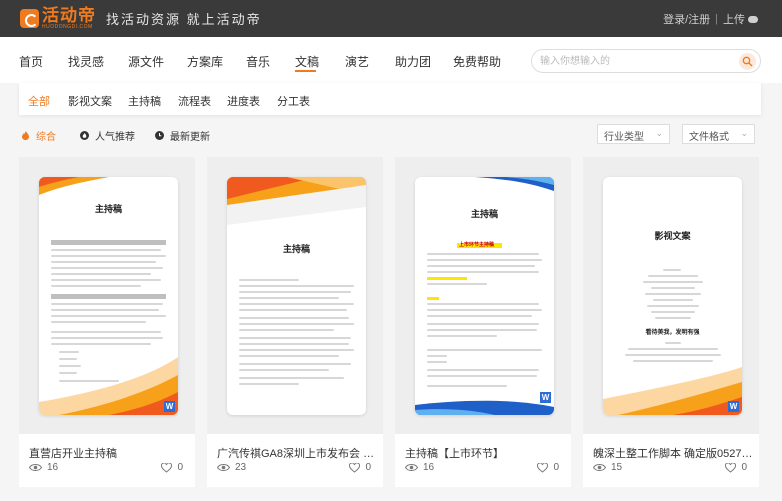  What do you see at coordinates (672, 391) in the screenshot?
I see `orange-wave-decoration` at bounding box center [672, 391].